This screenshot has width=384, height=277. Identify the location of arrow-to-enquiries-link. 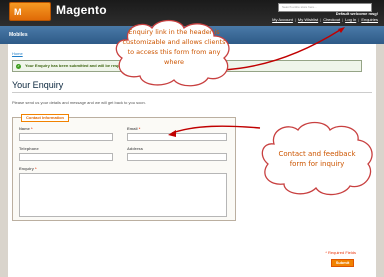
(281, 50).